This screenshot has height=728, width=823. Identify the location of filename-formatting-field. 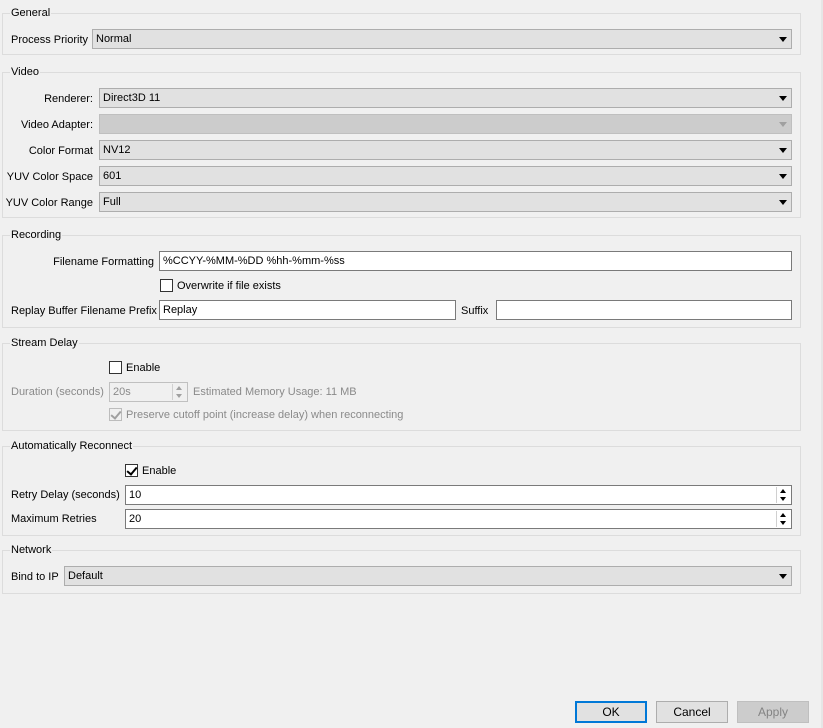
(475, 261).